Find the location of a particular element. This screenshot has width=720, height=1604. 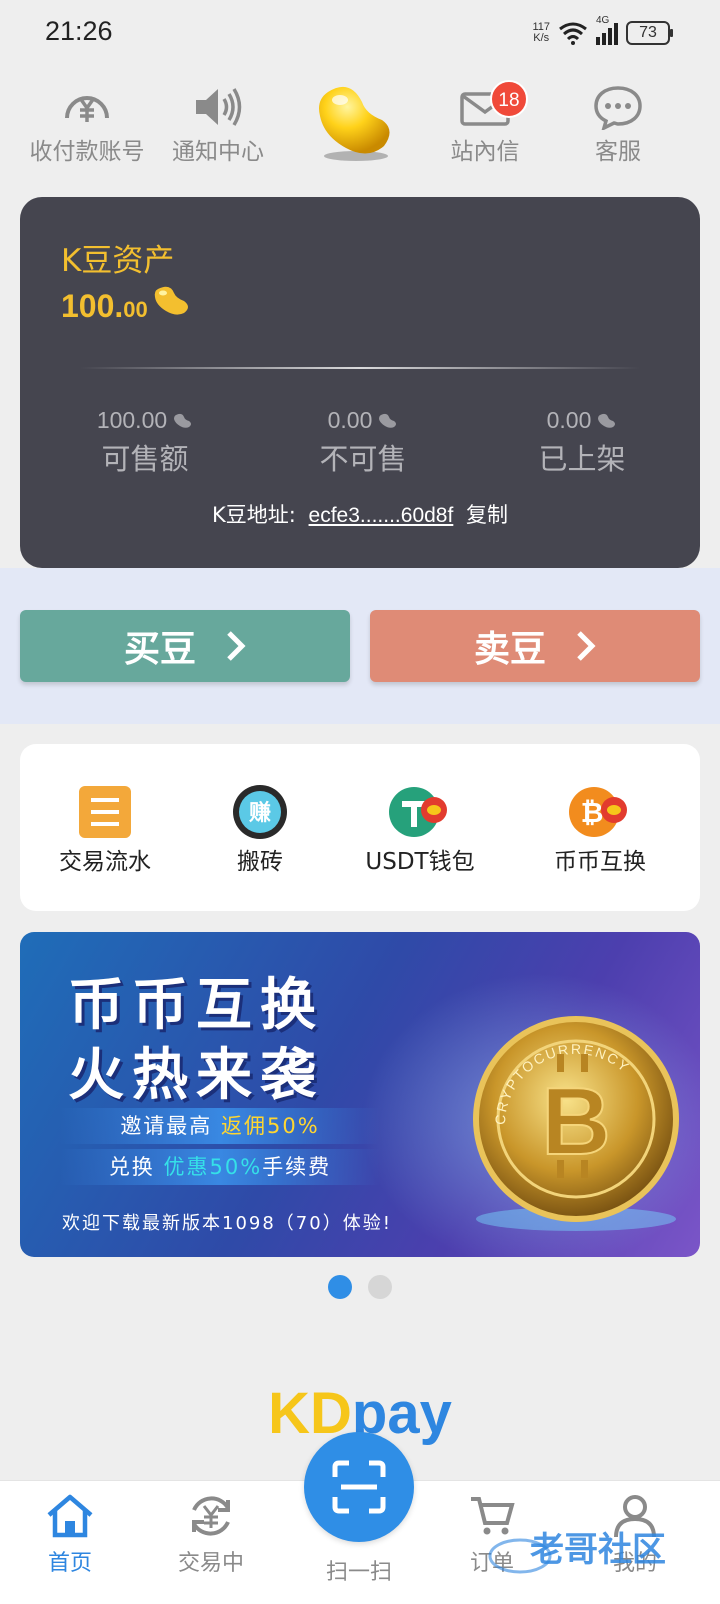

tab-home: 首页 is located at coordinates (70, 1534).